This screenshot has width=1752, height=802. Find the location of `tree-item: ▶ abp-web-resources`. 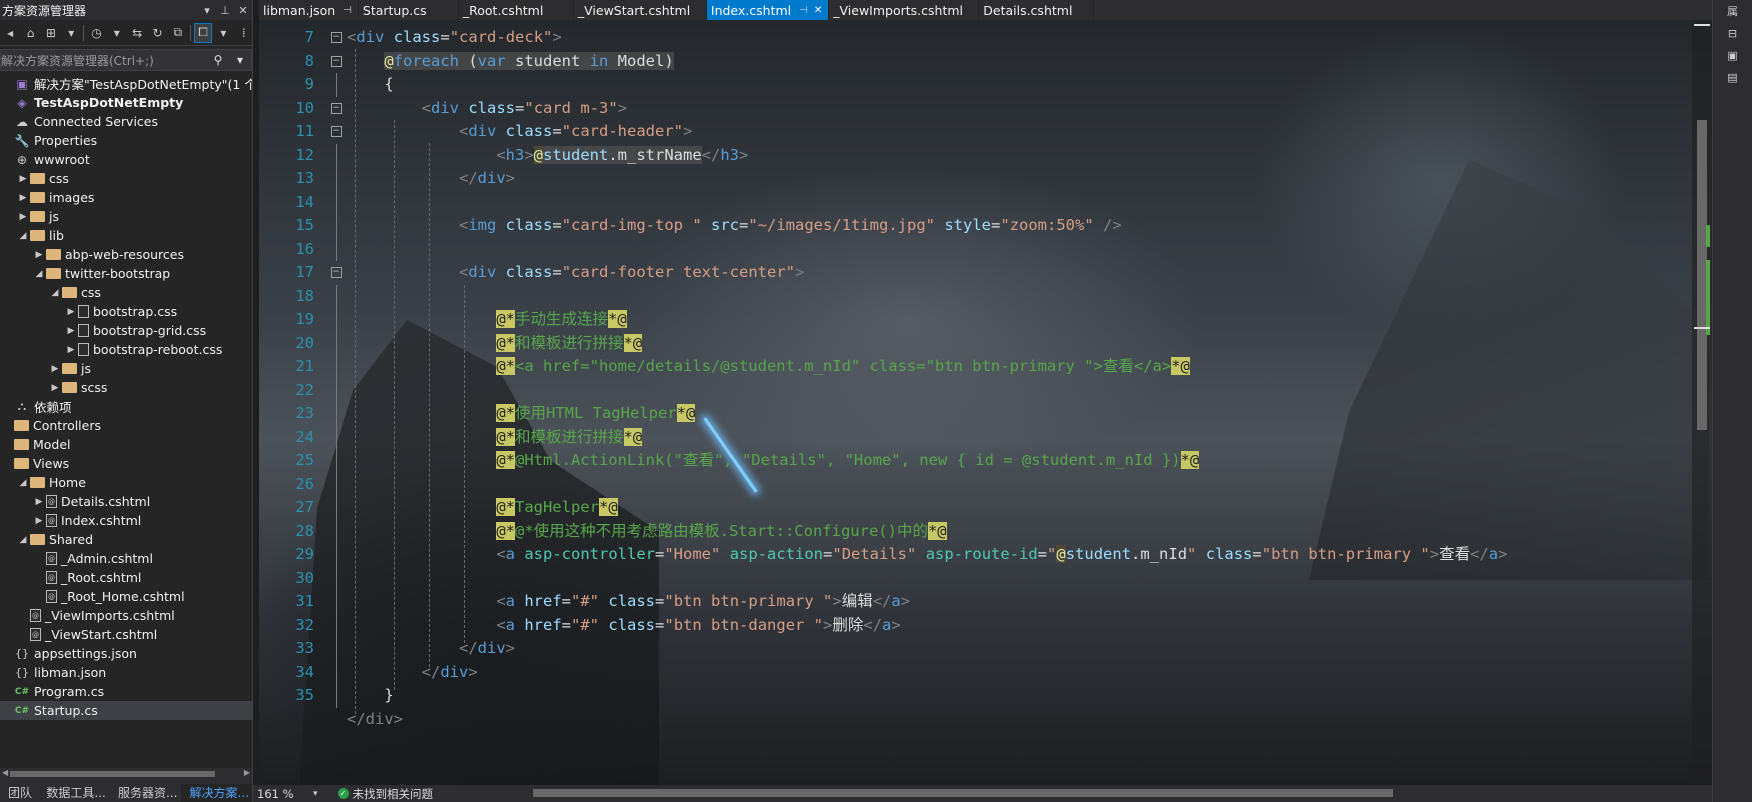

tree-item: ▶ abp-web-resources is located at coordinates (126, 254).